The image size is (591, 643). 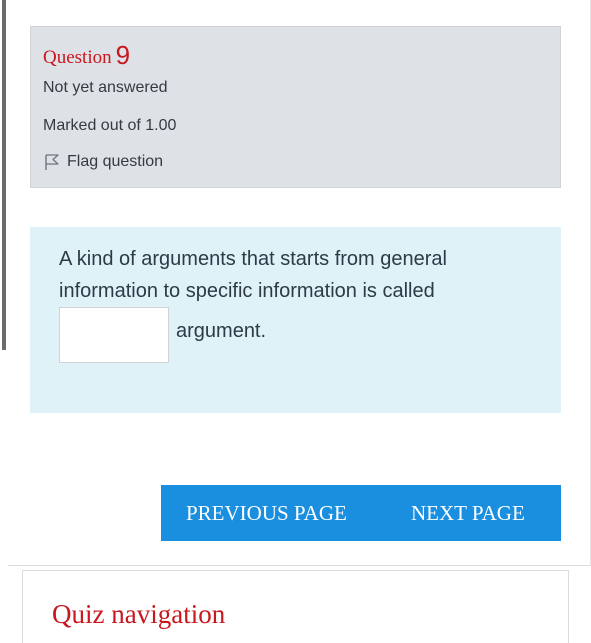 I want to click on question-marks: Marked out of 1.00, so click(x=110, y=125).